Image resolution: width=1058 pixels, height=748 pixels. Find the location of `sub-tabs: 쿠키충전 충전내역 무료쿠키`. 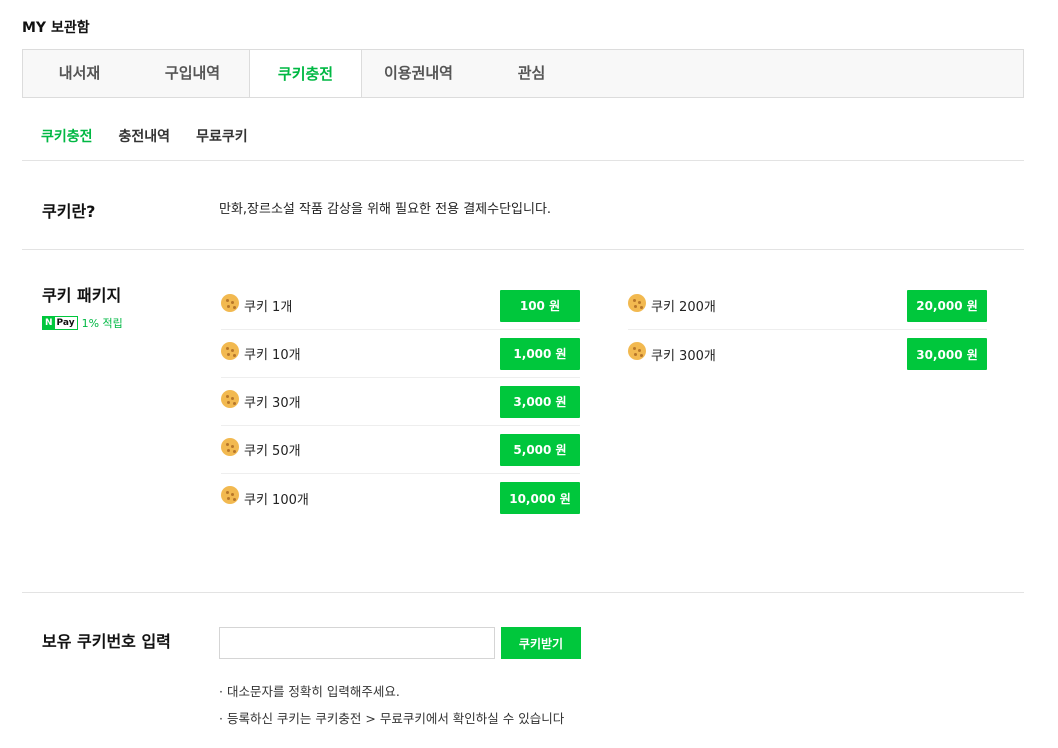

sub-tabs: 쿠키충전 충전내역 무료쿠키 is located at coordinates (144, 136).